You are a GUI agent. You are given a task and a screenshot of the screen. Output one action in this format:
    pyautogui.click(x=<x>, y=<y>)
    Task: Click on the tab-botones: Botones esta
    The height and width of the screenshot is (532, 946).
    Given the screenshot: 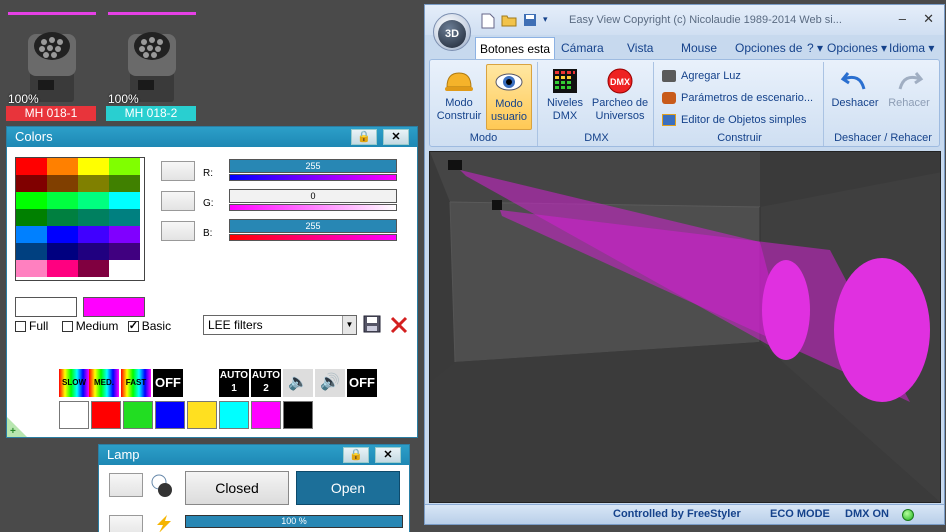 What is the action you would take?
    pyautogui.click(x=515, y=48)
    